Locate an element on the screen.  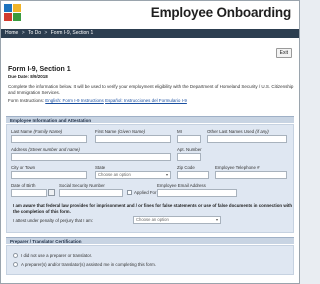
app-title: Employee Onboarding is located at coordinates (220, 12).